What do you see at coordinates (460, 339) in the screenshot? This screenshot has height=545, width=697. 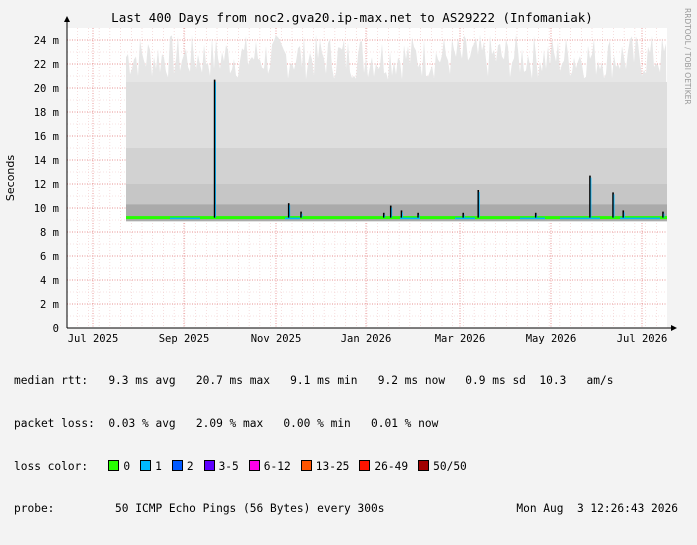 I see `x-tick-label: Mar 2026` at bounding box center [460, 339].